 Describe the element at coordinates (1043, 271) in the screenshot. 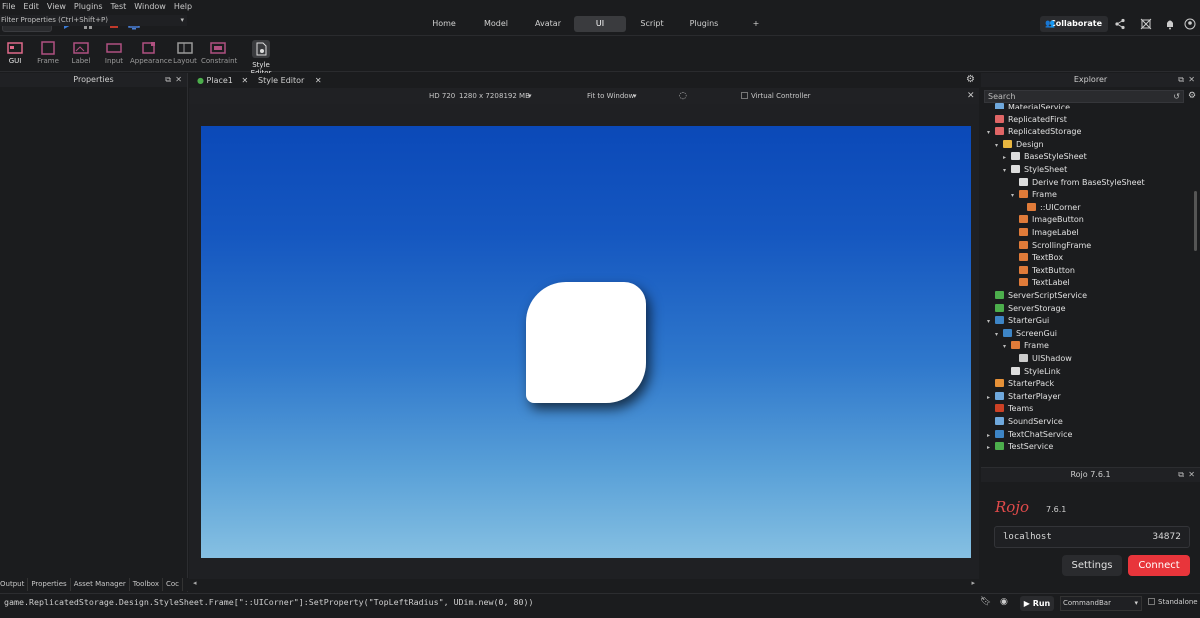

I see `tree-item: TextButton` at that location.